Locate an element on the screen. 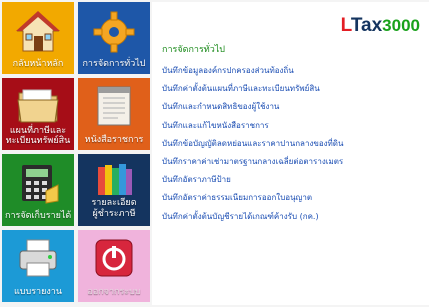  menu-item-signboard-tax: บันทึกอัตราภาษีป้าย is located at coordinates (252, 180).